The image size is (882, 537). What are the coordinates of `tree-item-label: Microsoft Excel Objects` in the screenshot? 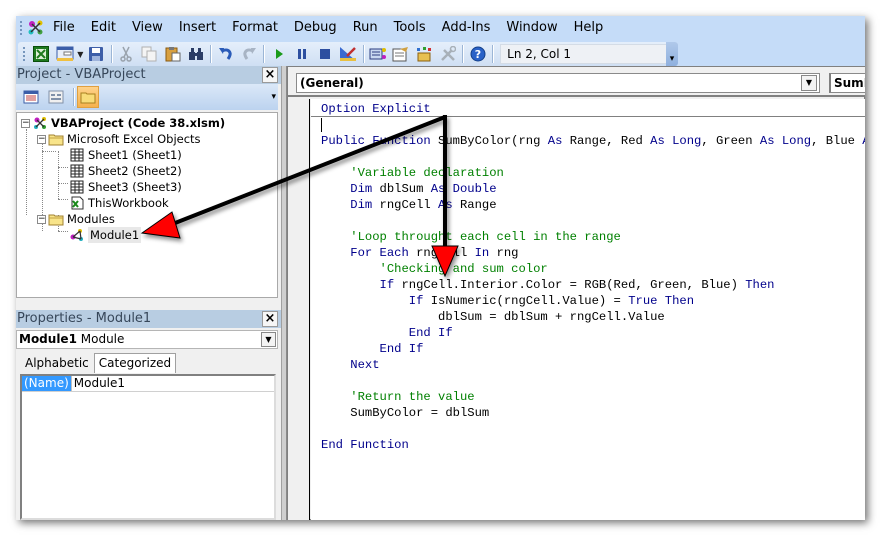 It's located at (134, 139).